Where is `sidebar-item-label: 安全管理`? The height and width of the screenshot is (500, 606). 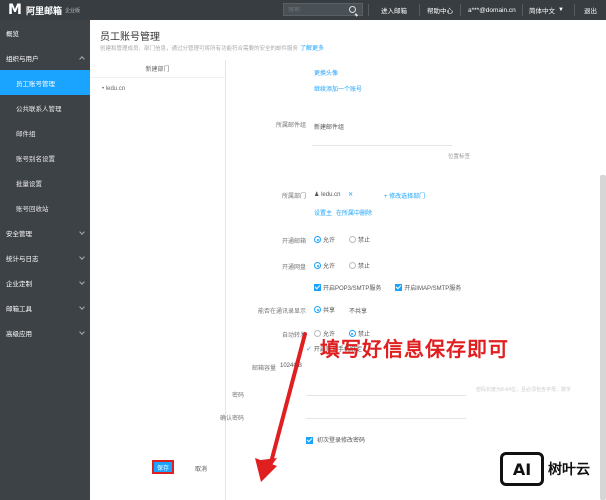
sidebar-item-label: 安全管理 is located at coordinates (19, 234).